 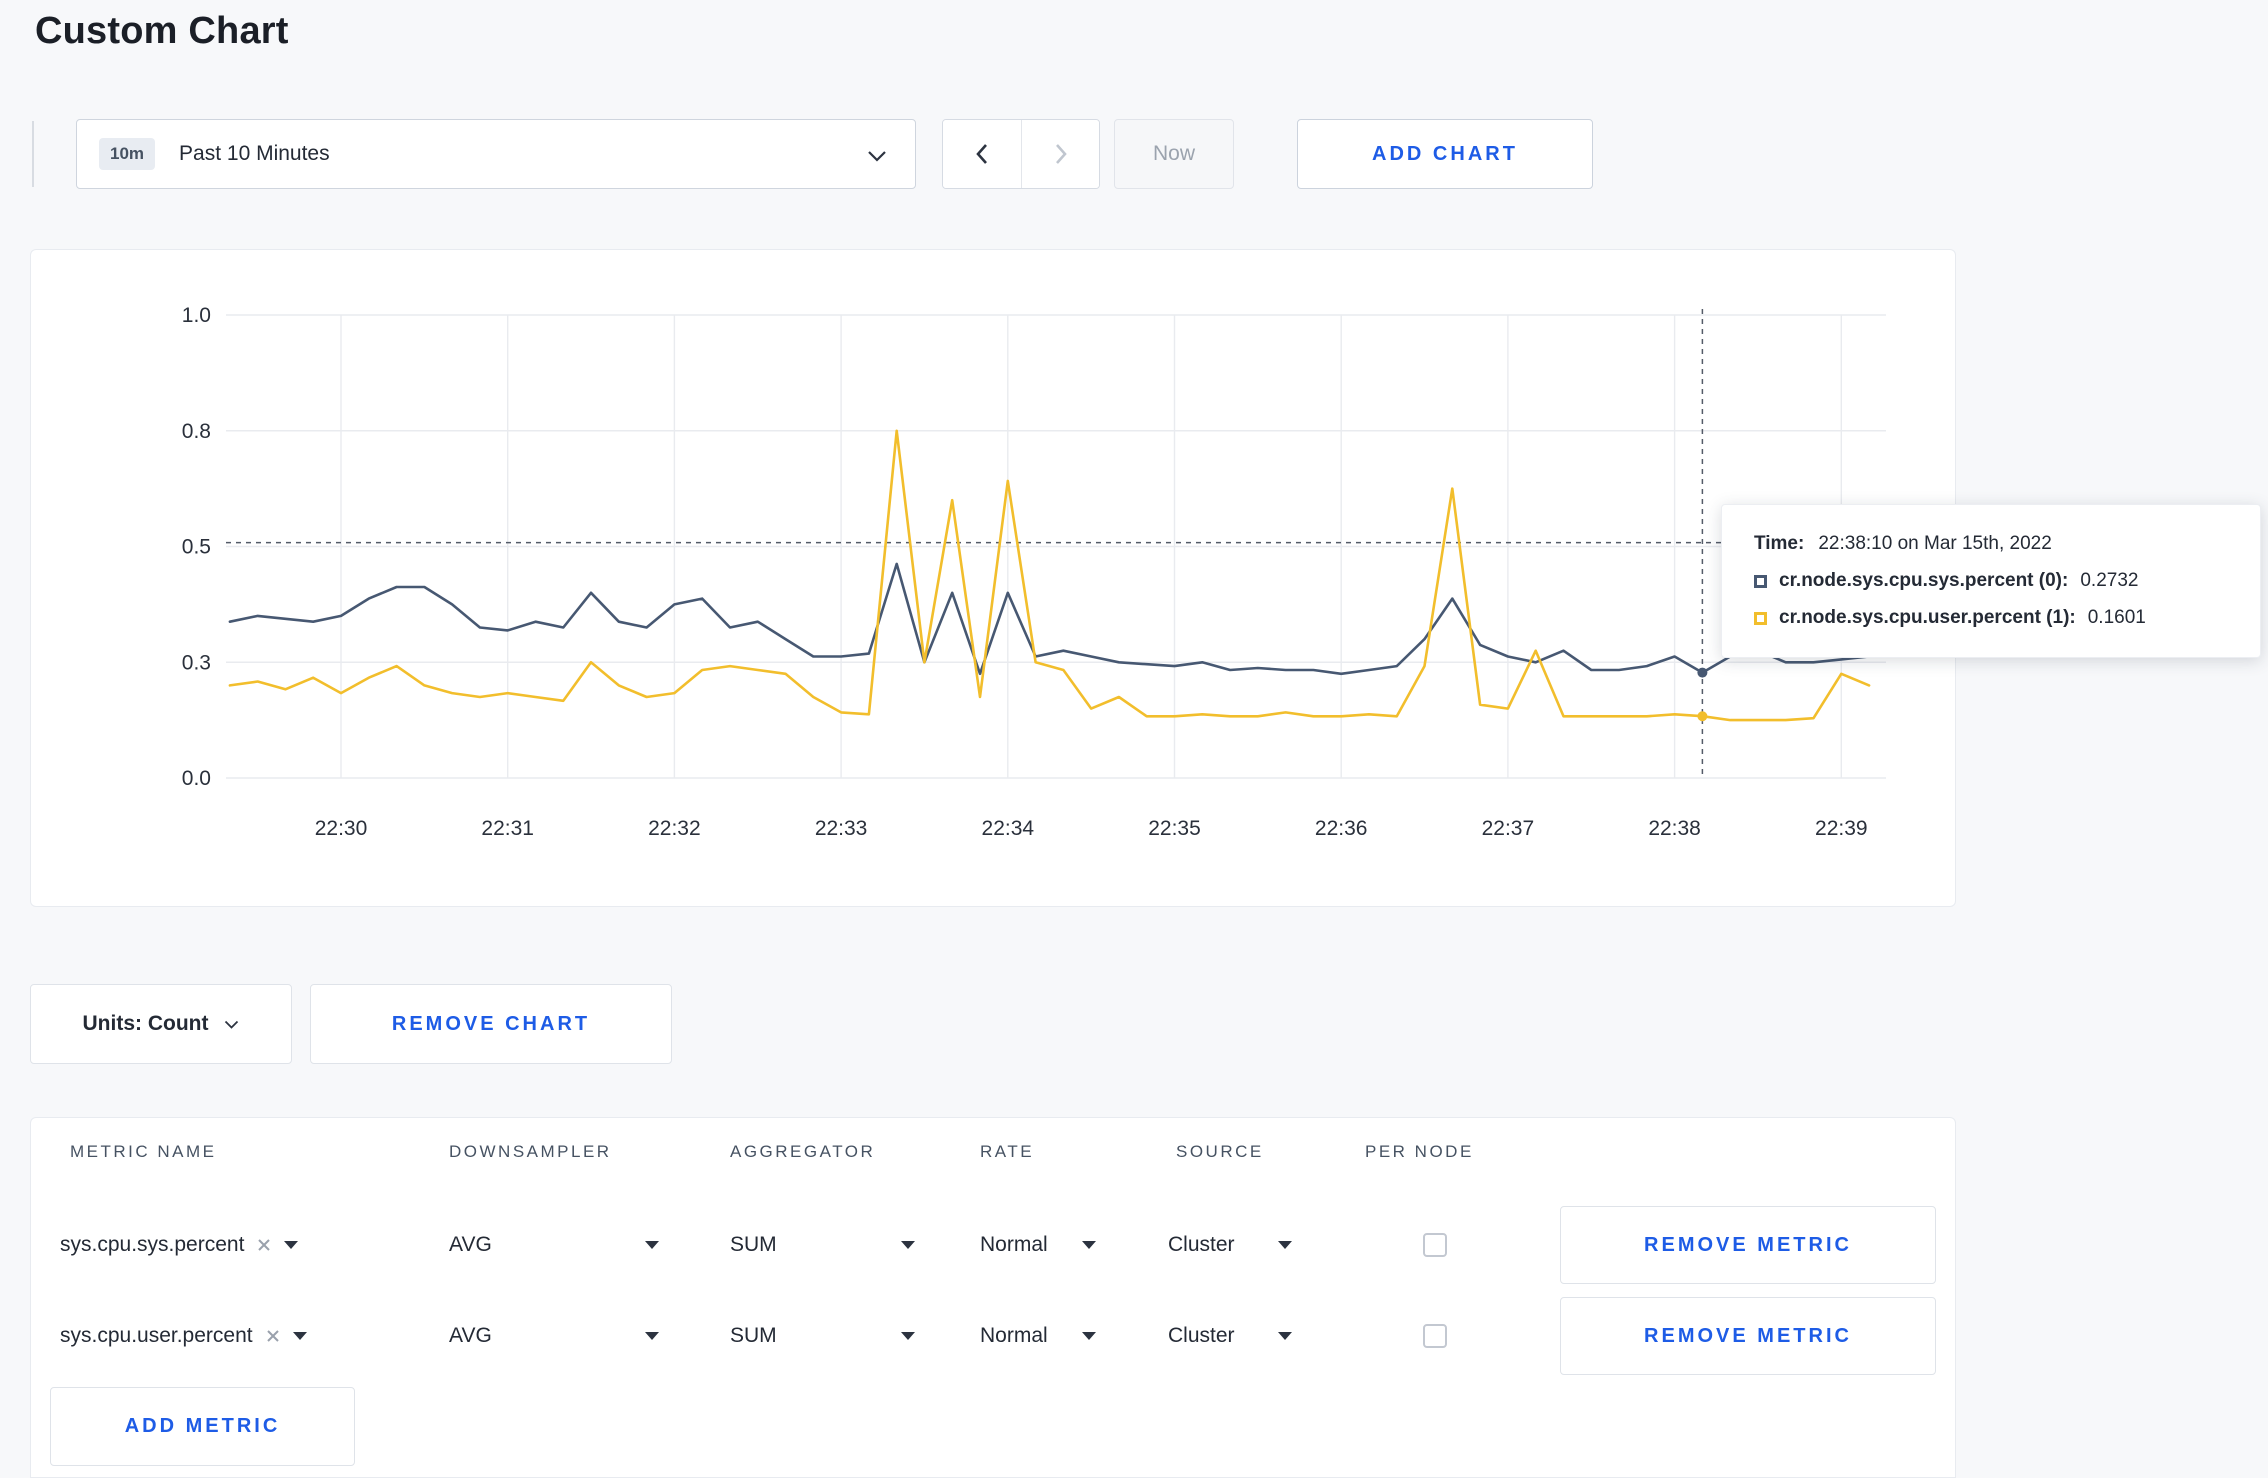 What do you see at coordinates (507, 828) in the screenshot?
I see `svg-text: 22:31` at bounding box center [507, 828].